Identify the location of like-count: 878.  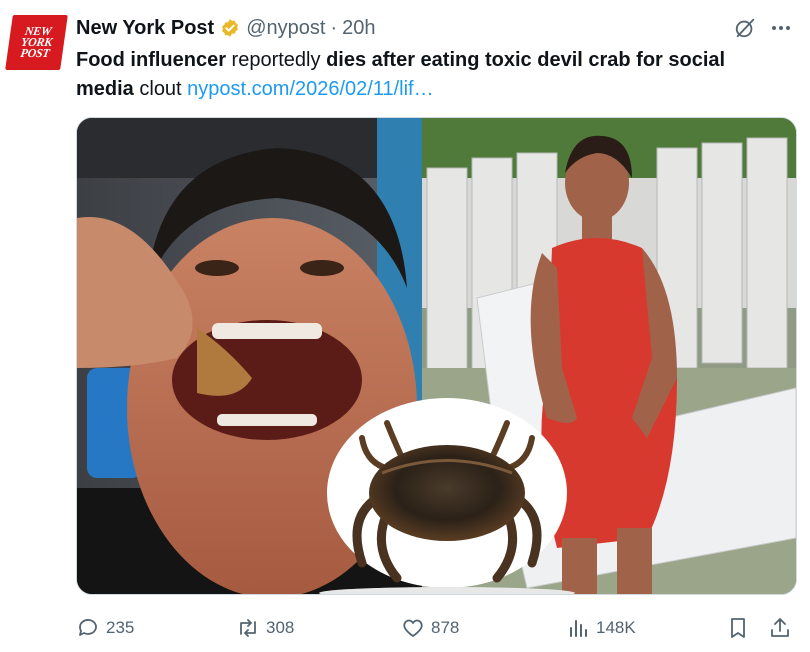
(445, 627).